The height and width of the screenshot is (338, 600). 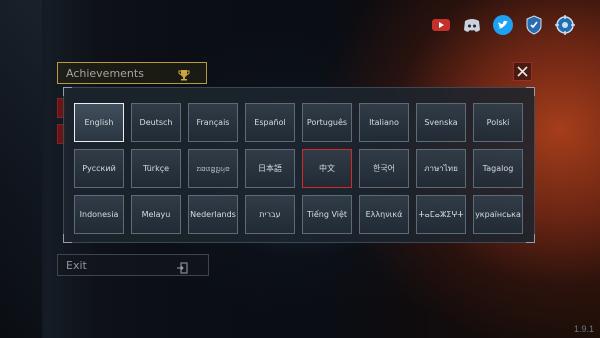 I want to click on achievements-label: Achievements, so click(x=105, y=73).